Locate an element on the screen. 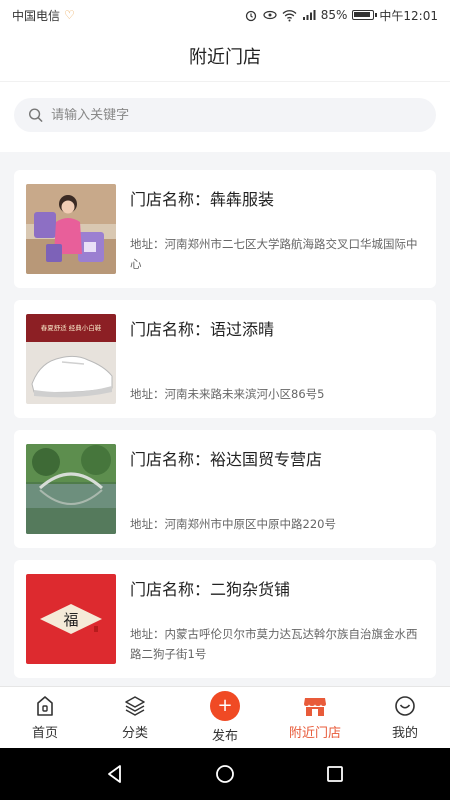 The image size is (450, 800). signal-icon is located at coordinates (309, 15).